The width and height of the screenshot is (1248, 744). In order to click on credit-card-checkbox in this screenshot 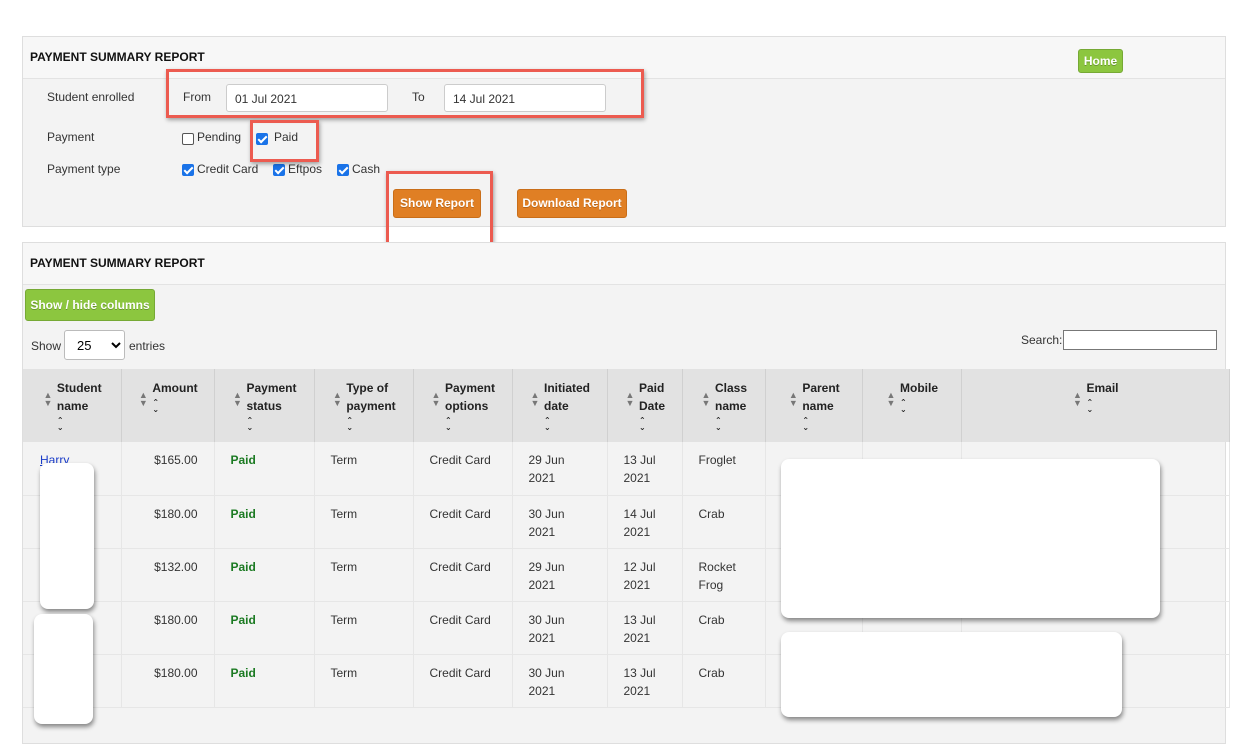, I will do `click(188, 170)`.